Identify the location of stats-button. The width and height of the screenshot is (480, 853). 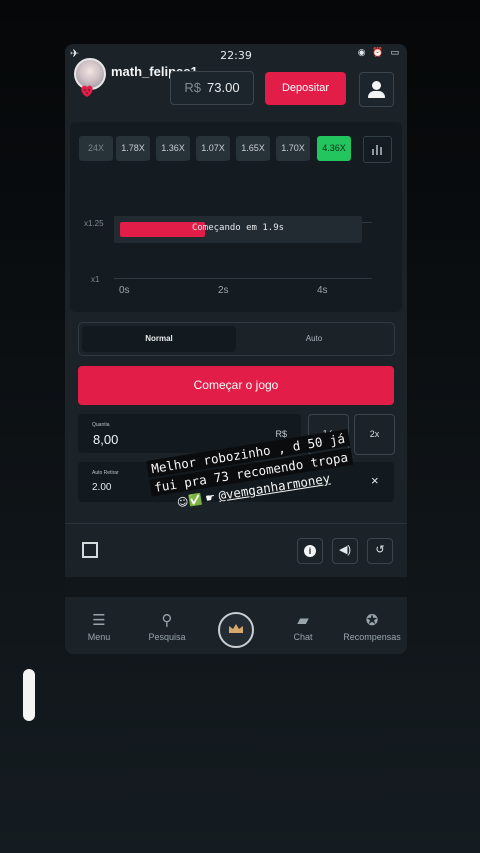
(377, 149).